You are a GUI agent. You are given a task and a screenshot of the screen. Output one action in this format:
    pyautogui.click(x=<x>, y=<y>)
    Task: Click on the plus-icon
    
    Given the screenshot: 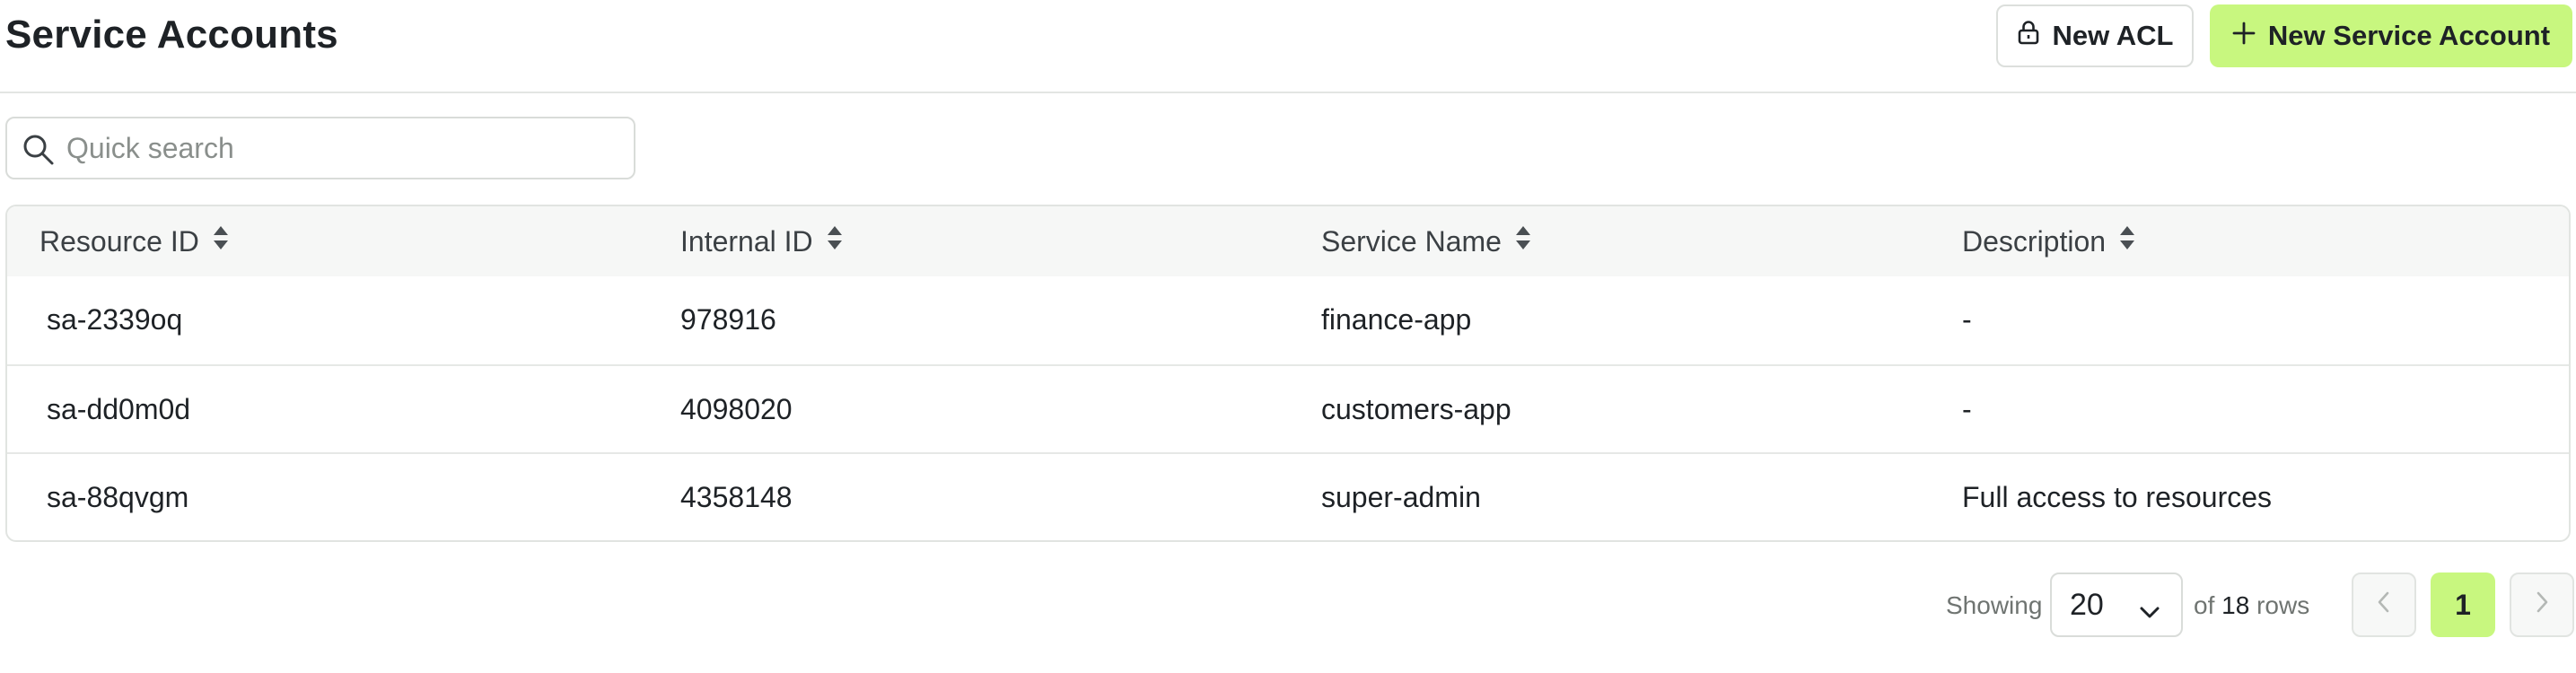 What is the action you would take?
    pyautogui.click(x=2244, y=36)
    